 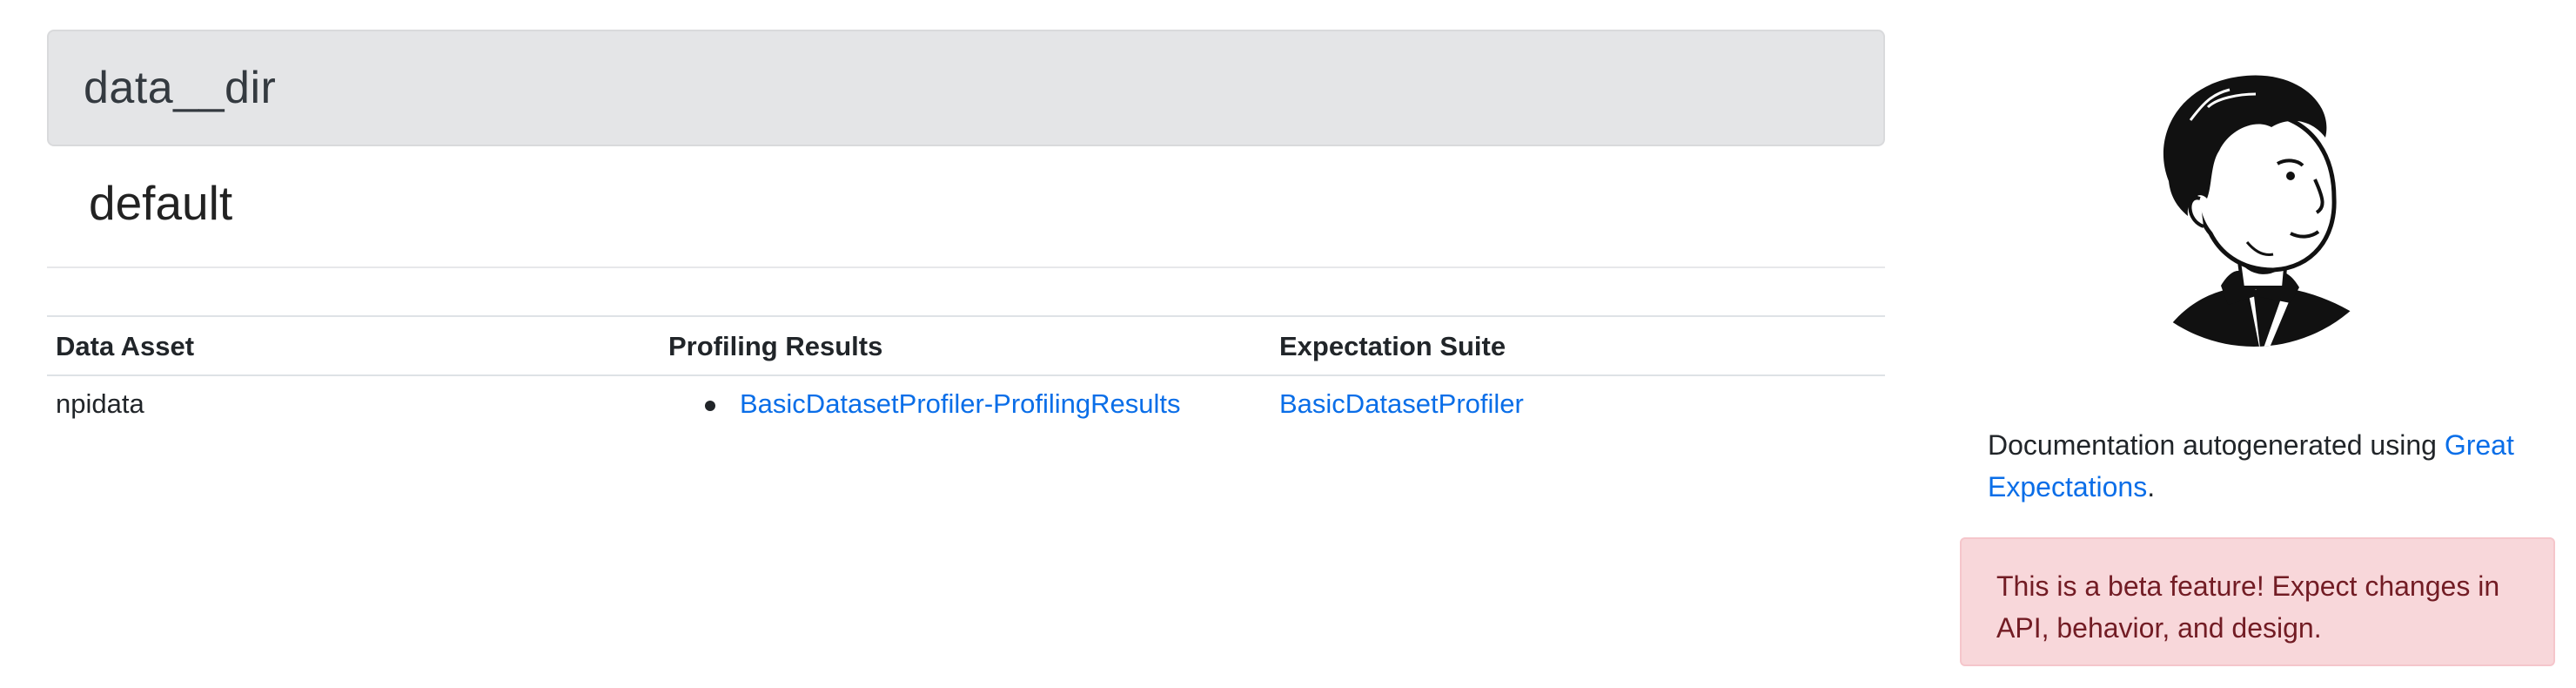 I want to click on site-title: data__dir, so click(x=180, y=88).